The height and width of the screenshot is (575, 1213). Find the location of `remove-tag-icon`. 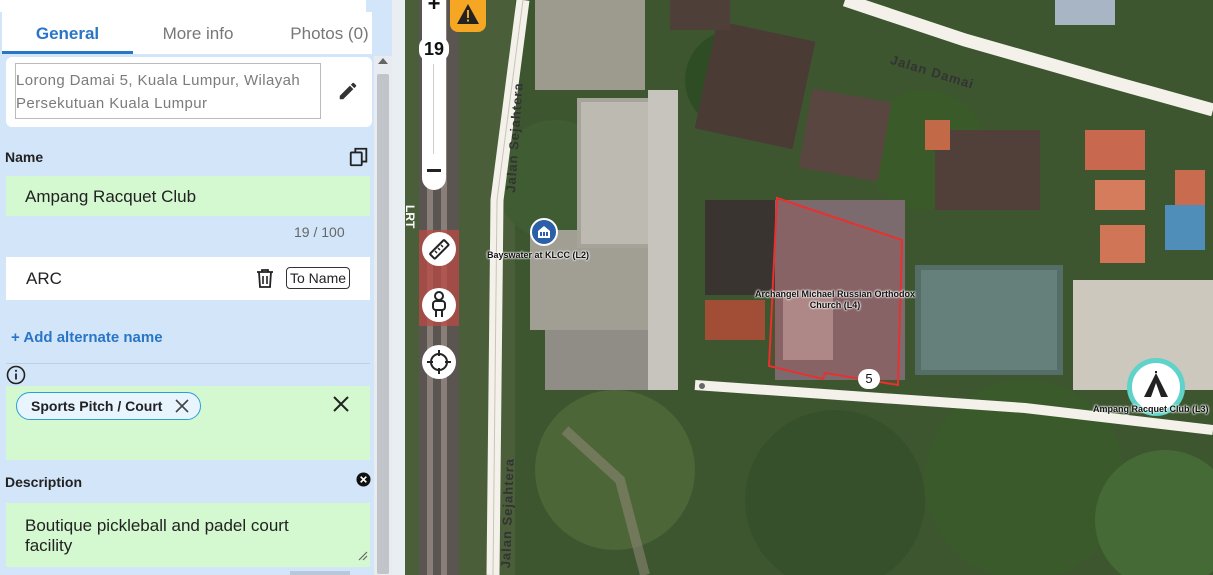

remove-tag-icon is located at coordinates (182, 406).